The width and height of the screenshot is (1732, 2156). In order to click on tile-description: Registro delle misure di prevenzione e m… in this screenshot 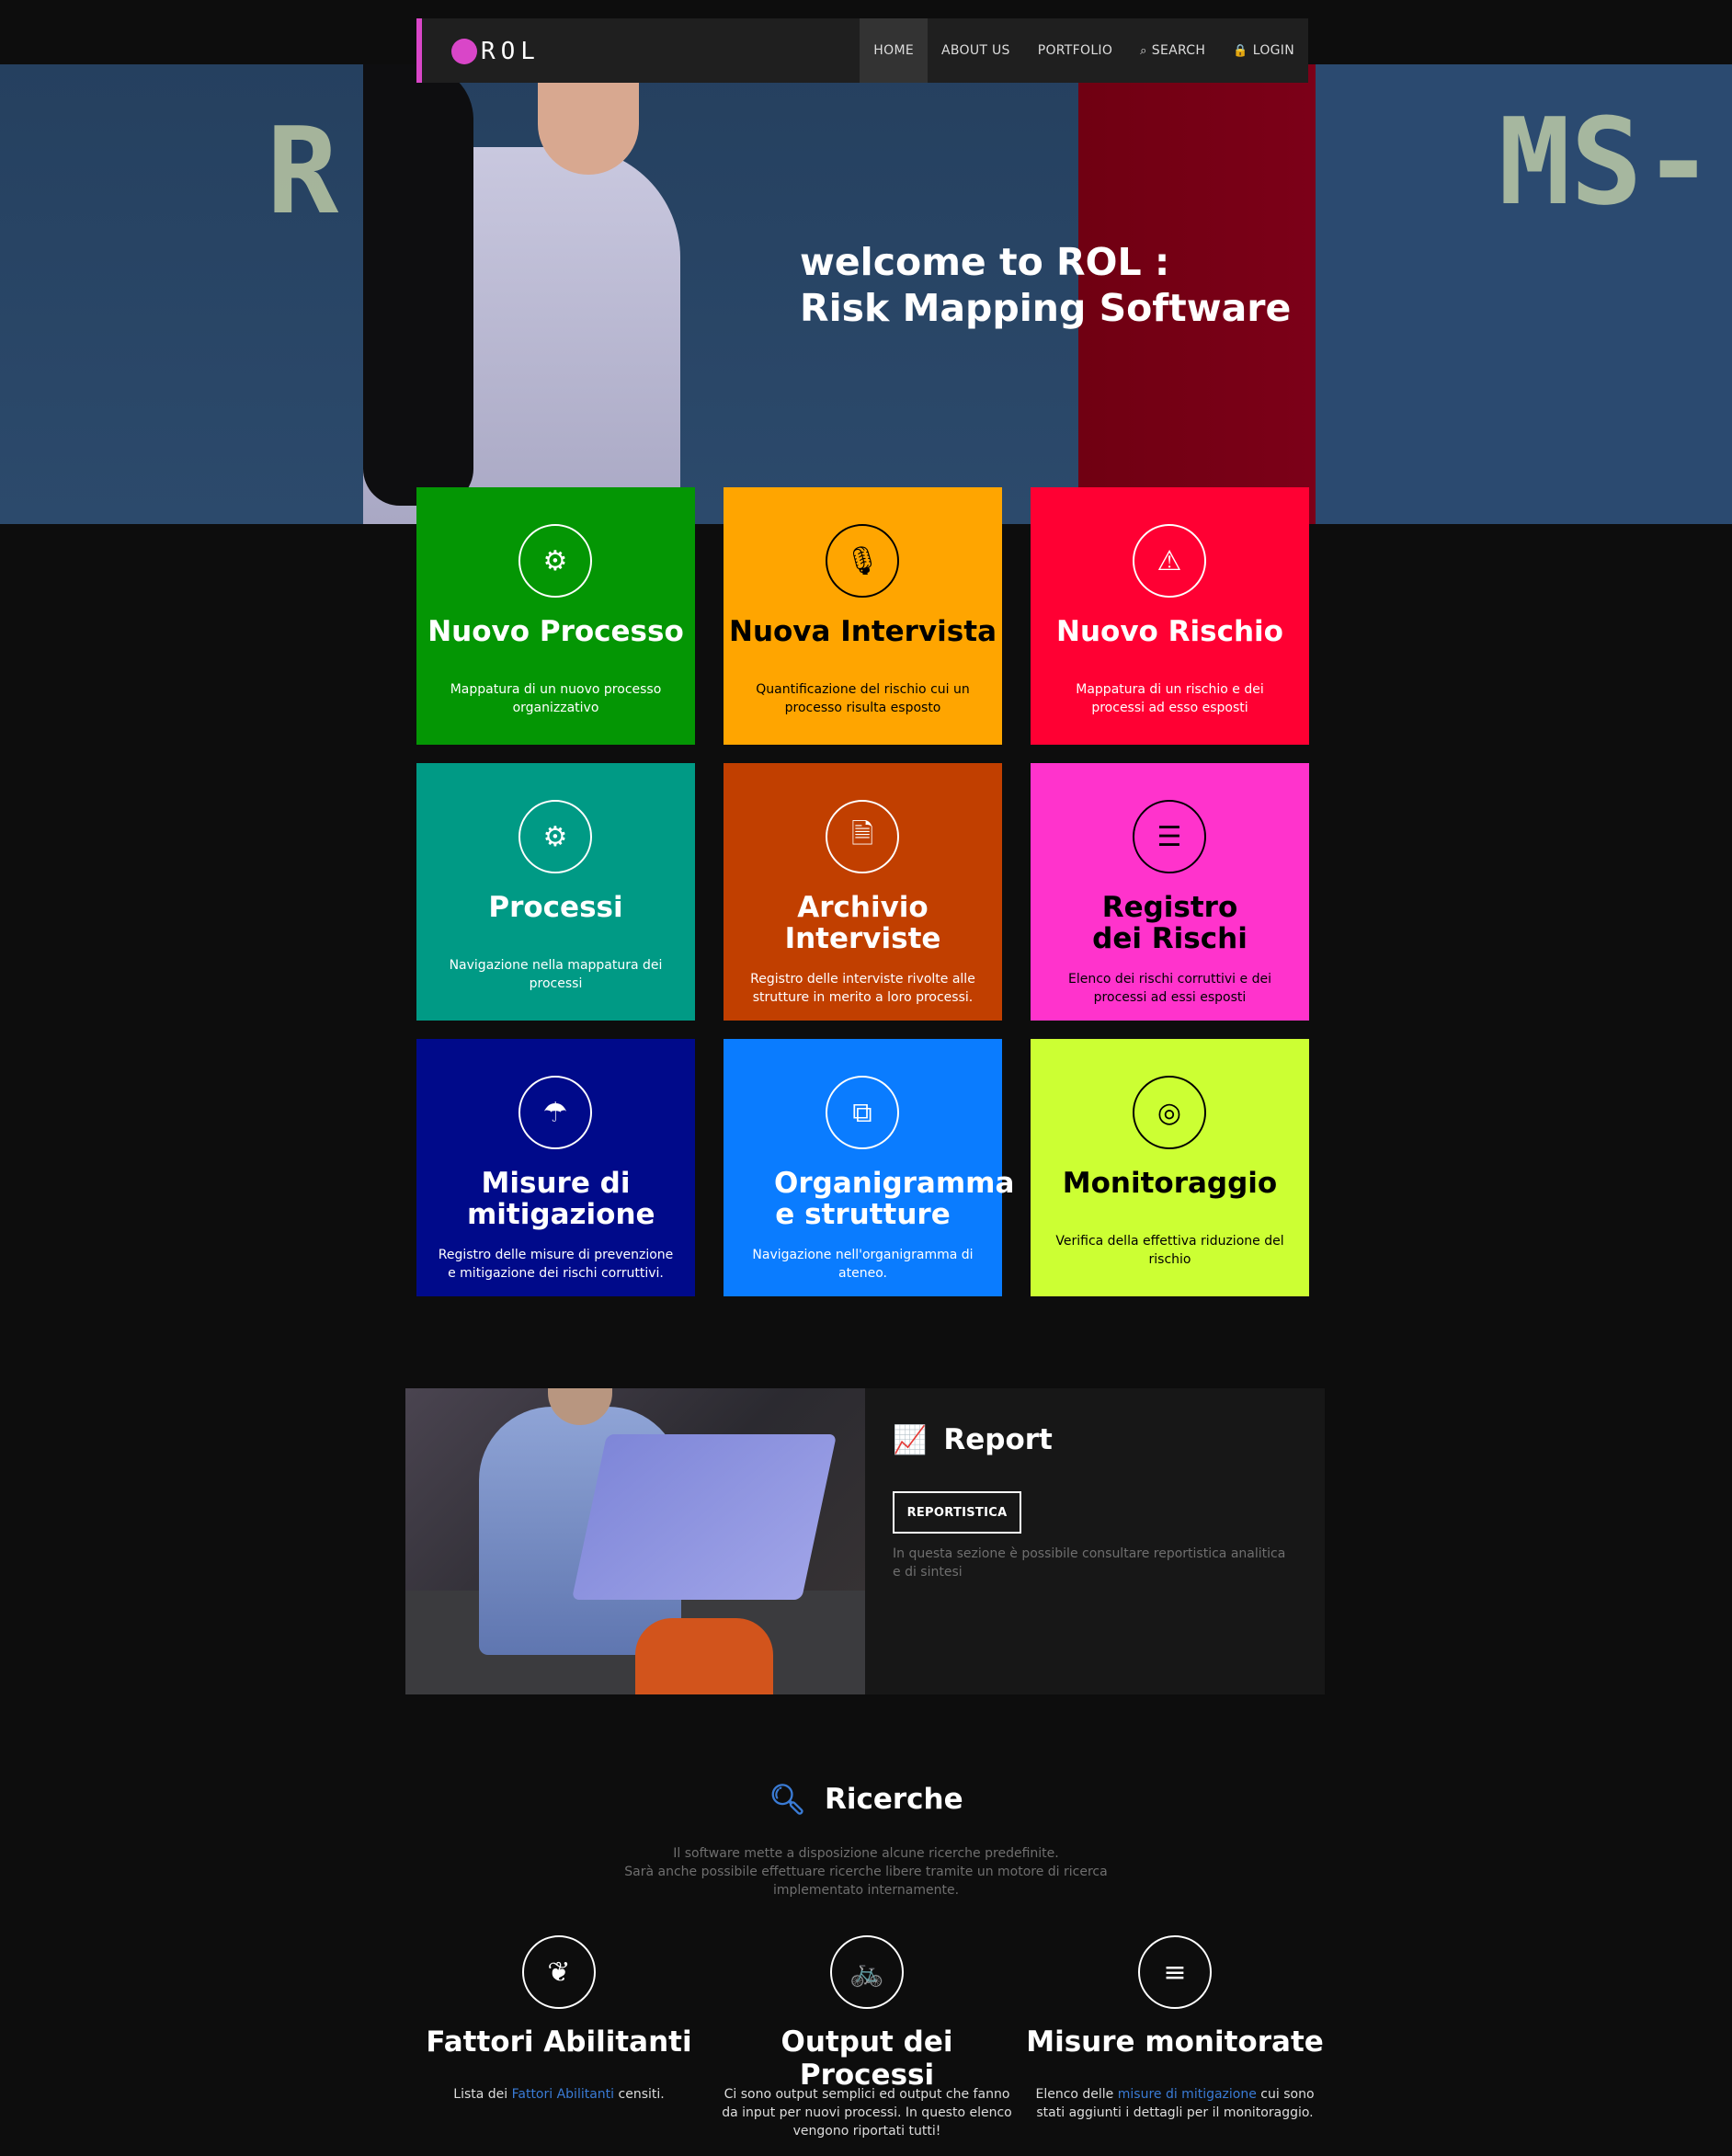, I will do `click(556, 1264)`.